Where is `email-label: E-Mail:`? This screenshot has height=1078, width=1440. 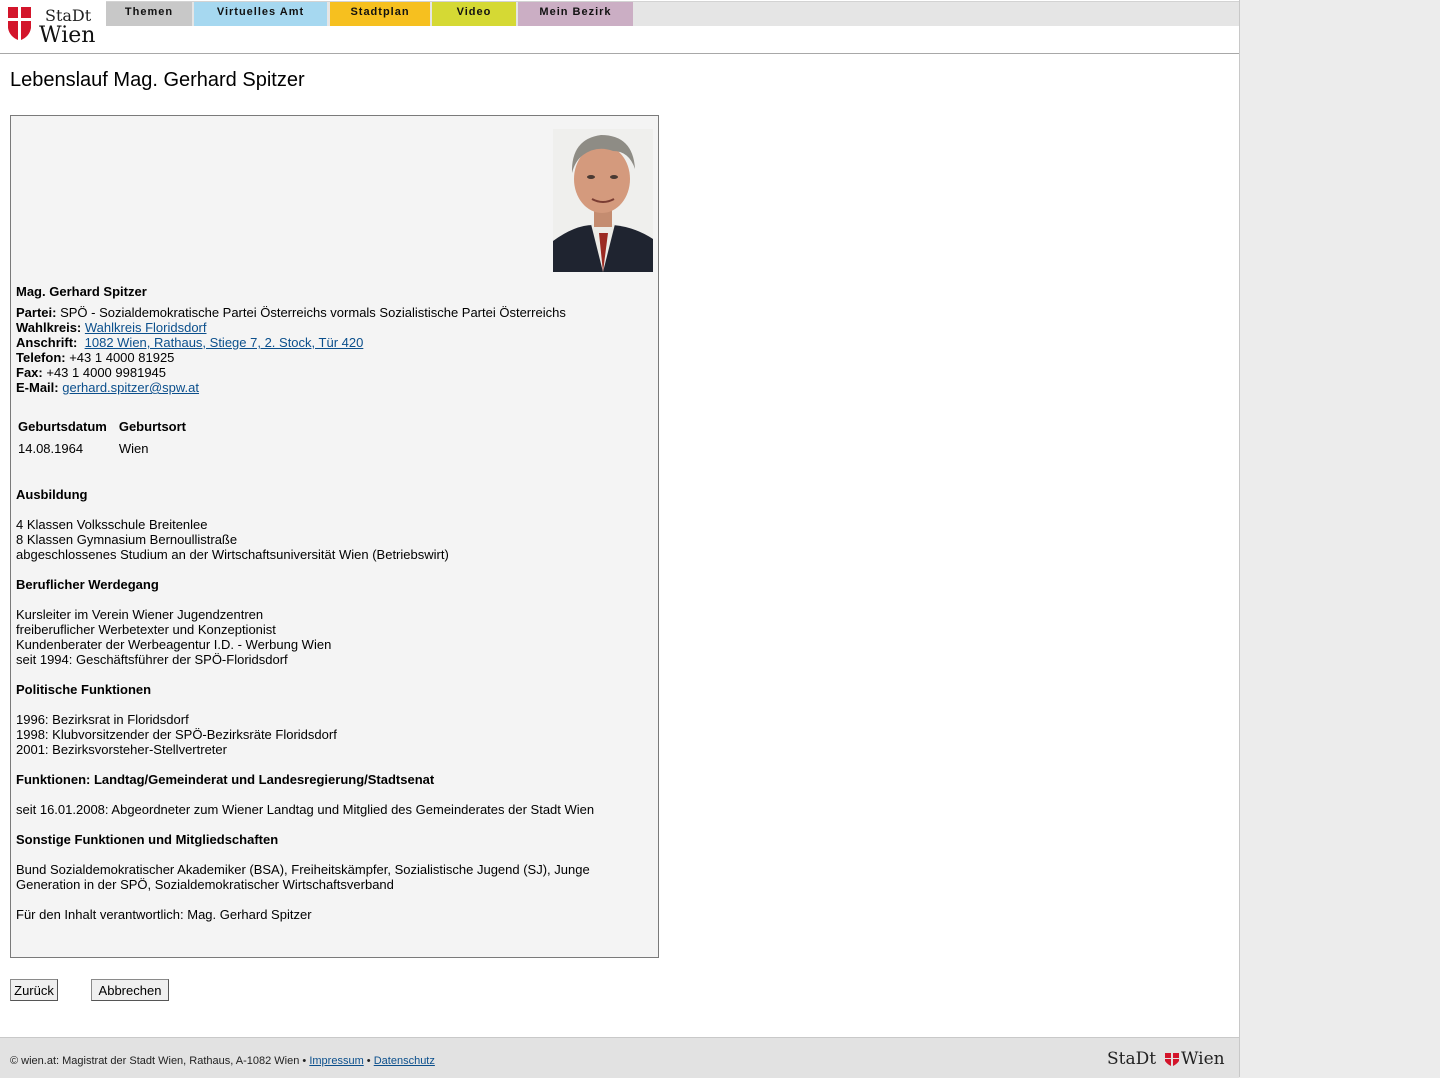 email-label: E-Mail: is located at coordinates (37, 387).